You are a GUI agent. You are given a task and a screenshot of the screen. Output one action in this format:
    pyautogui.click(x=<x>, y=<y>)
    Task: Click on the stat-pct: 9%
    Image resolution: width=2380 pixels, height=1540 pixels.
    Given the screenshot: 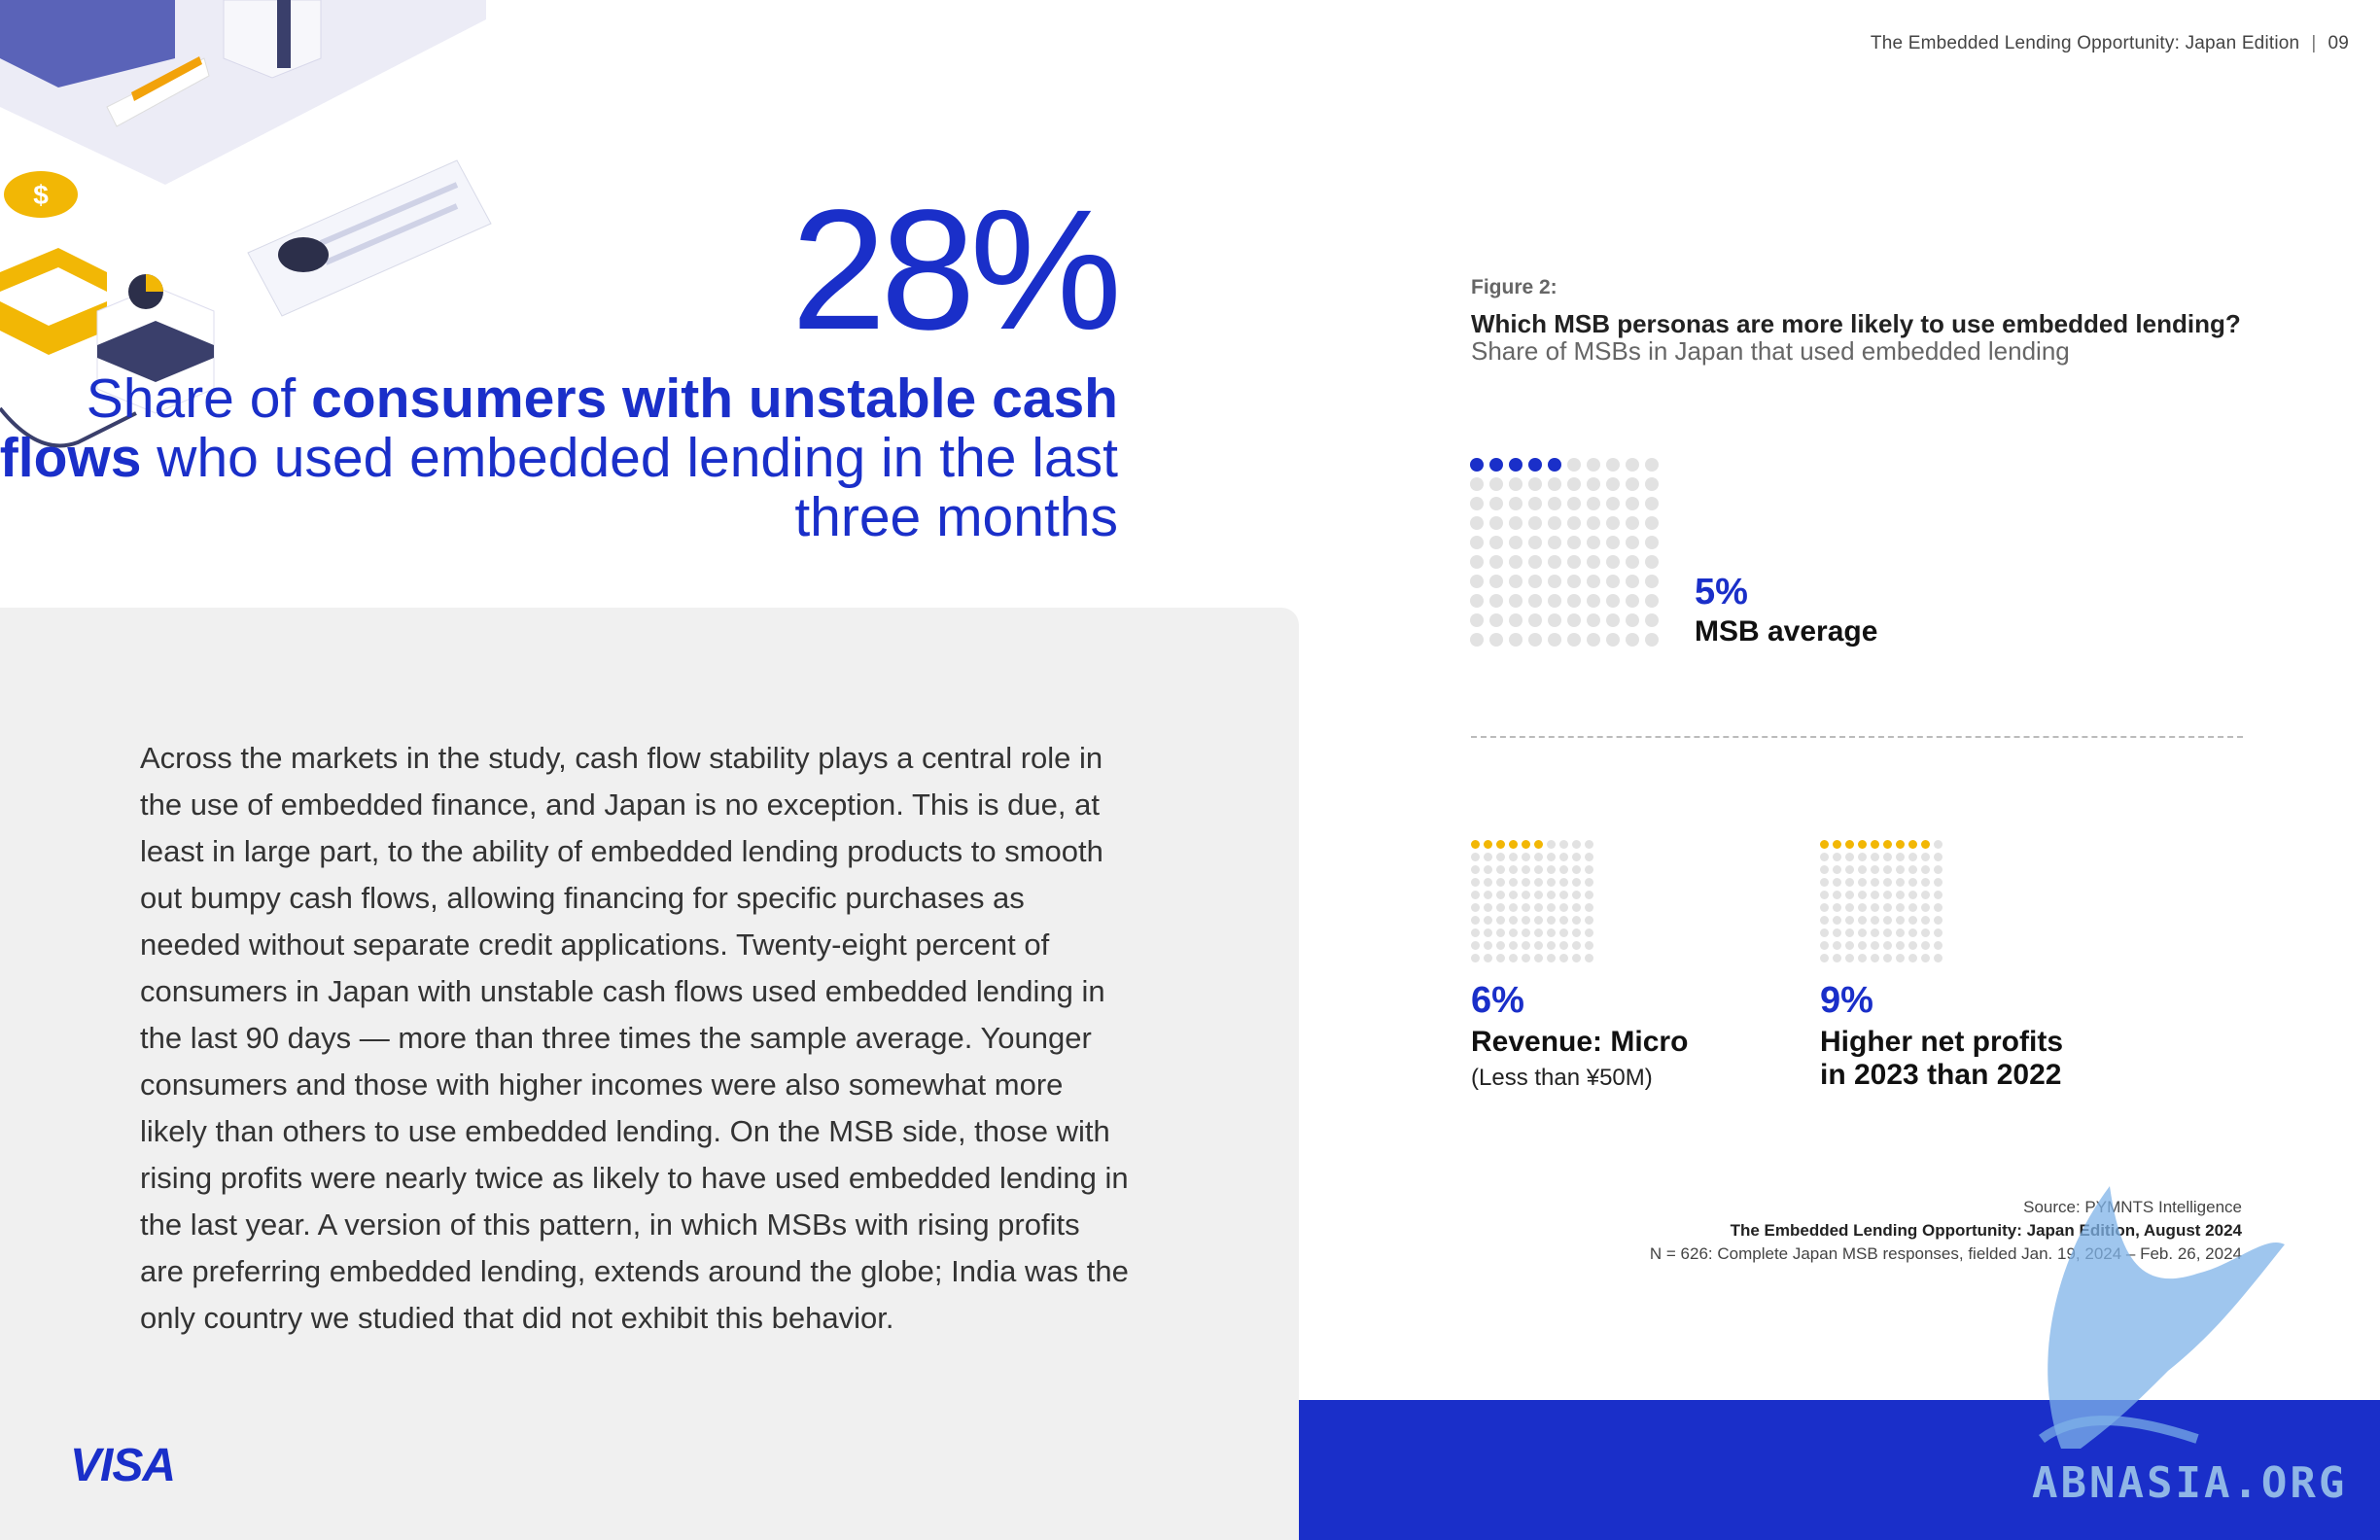 What is the action you would take?
    pyautogui.click(x=1846, y=1000)
    